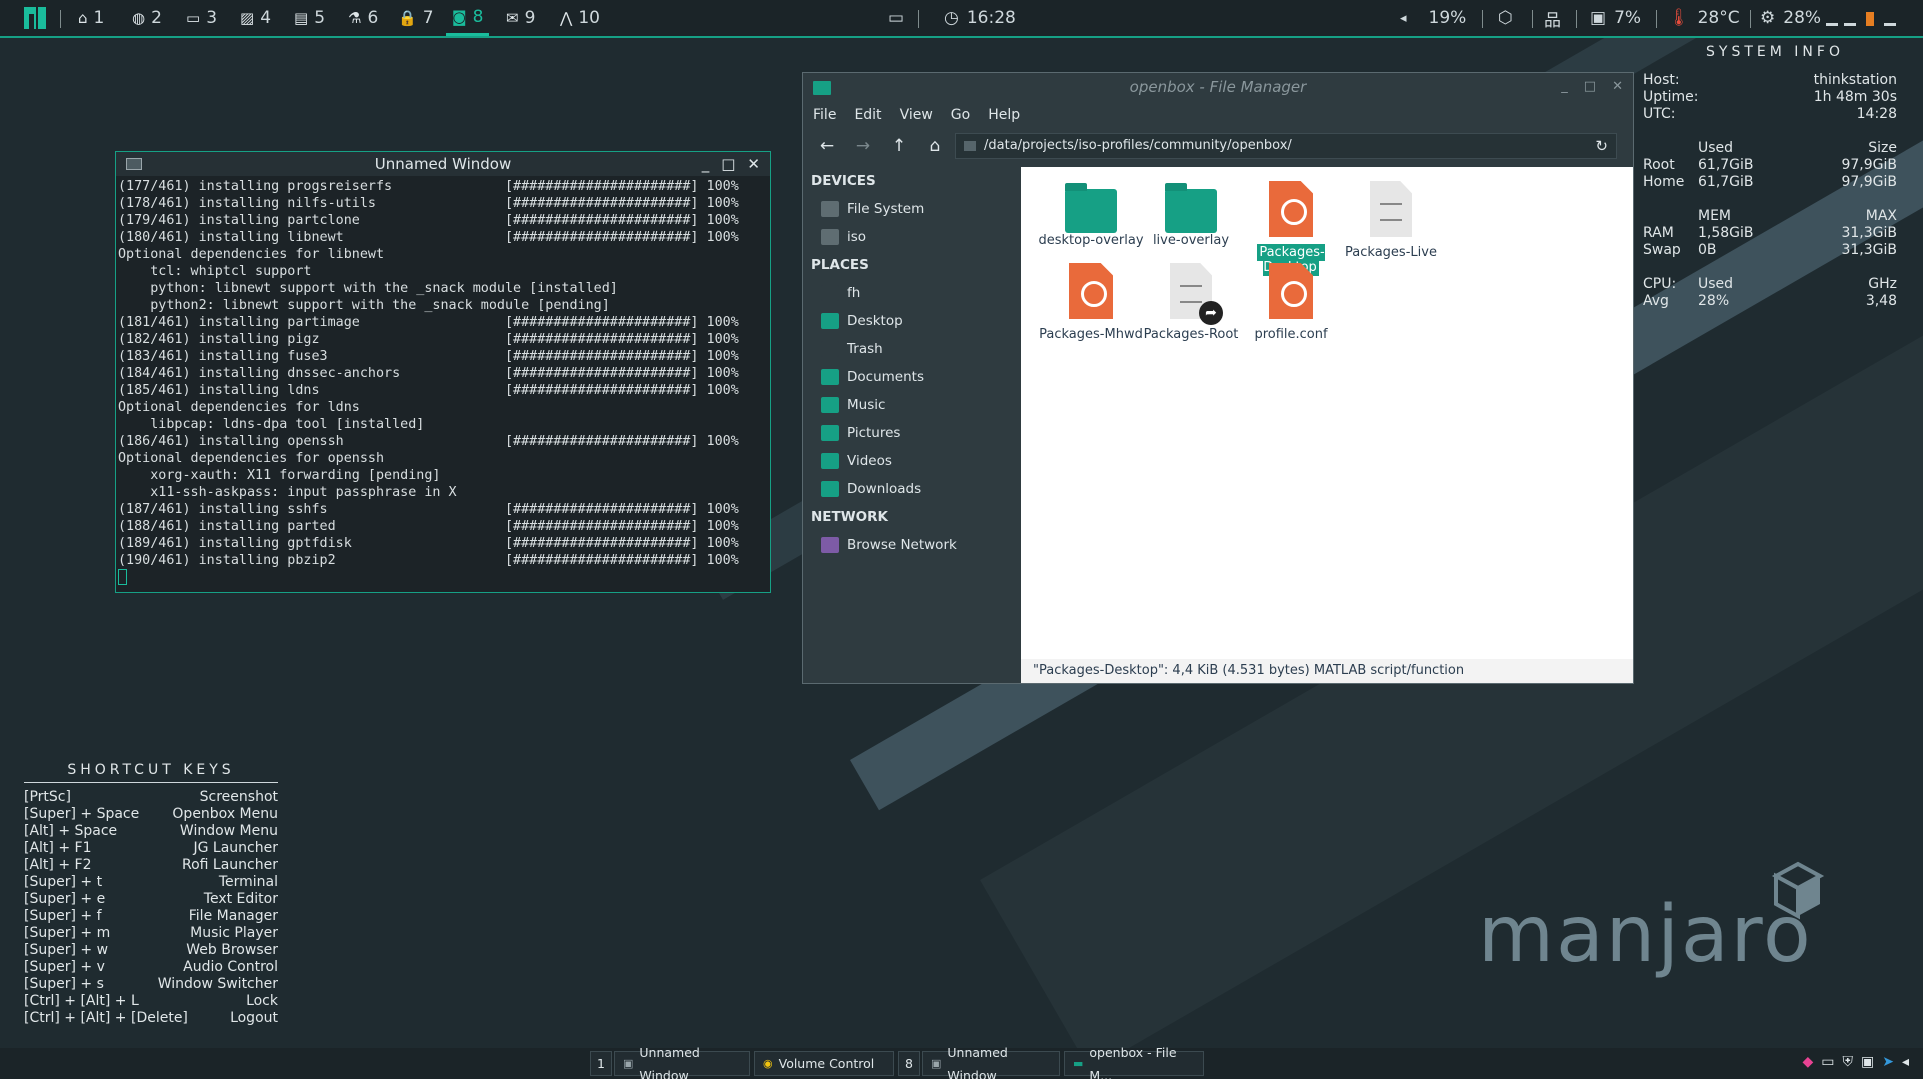 The image size is (1923, 1079). What do you see at coordinates (1905, 1062) in the screenshot?
I see `speaker-icon: ◂` at bounding box center [1905, 1062].